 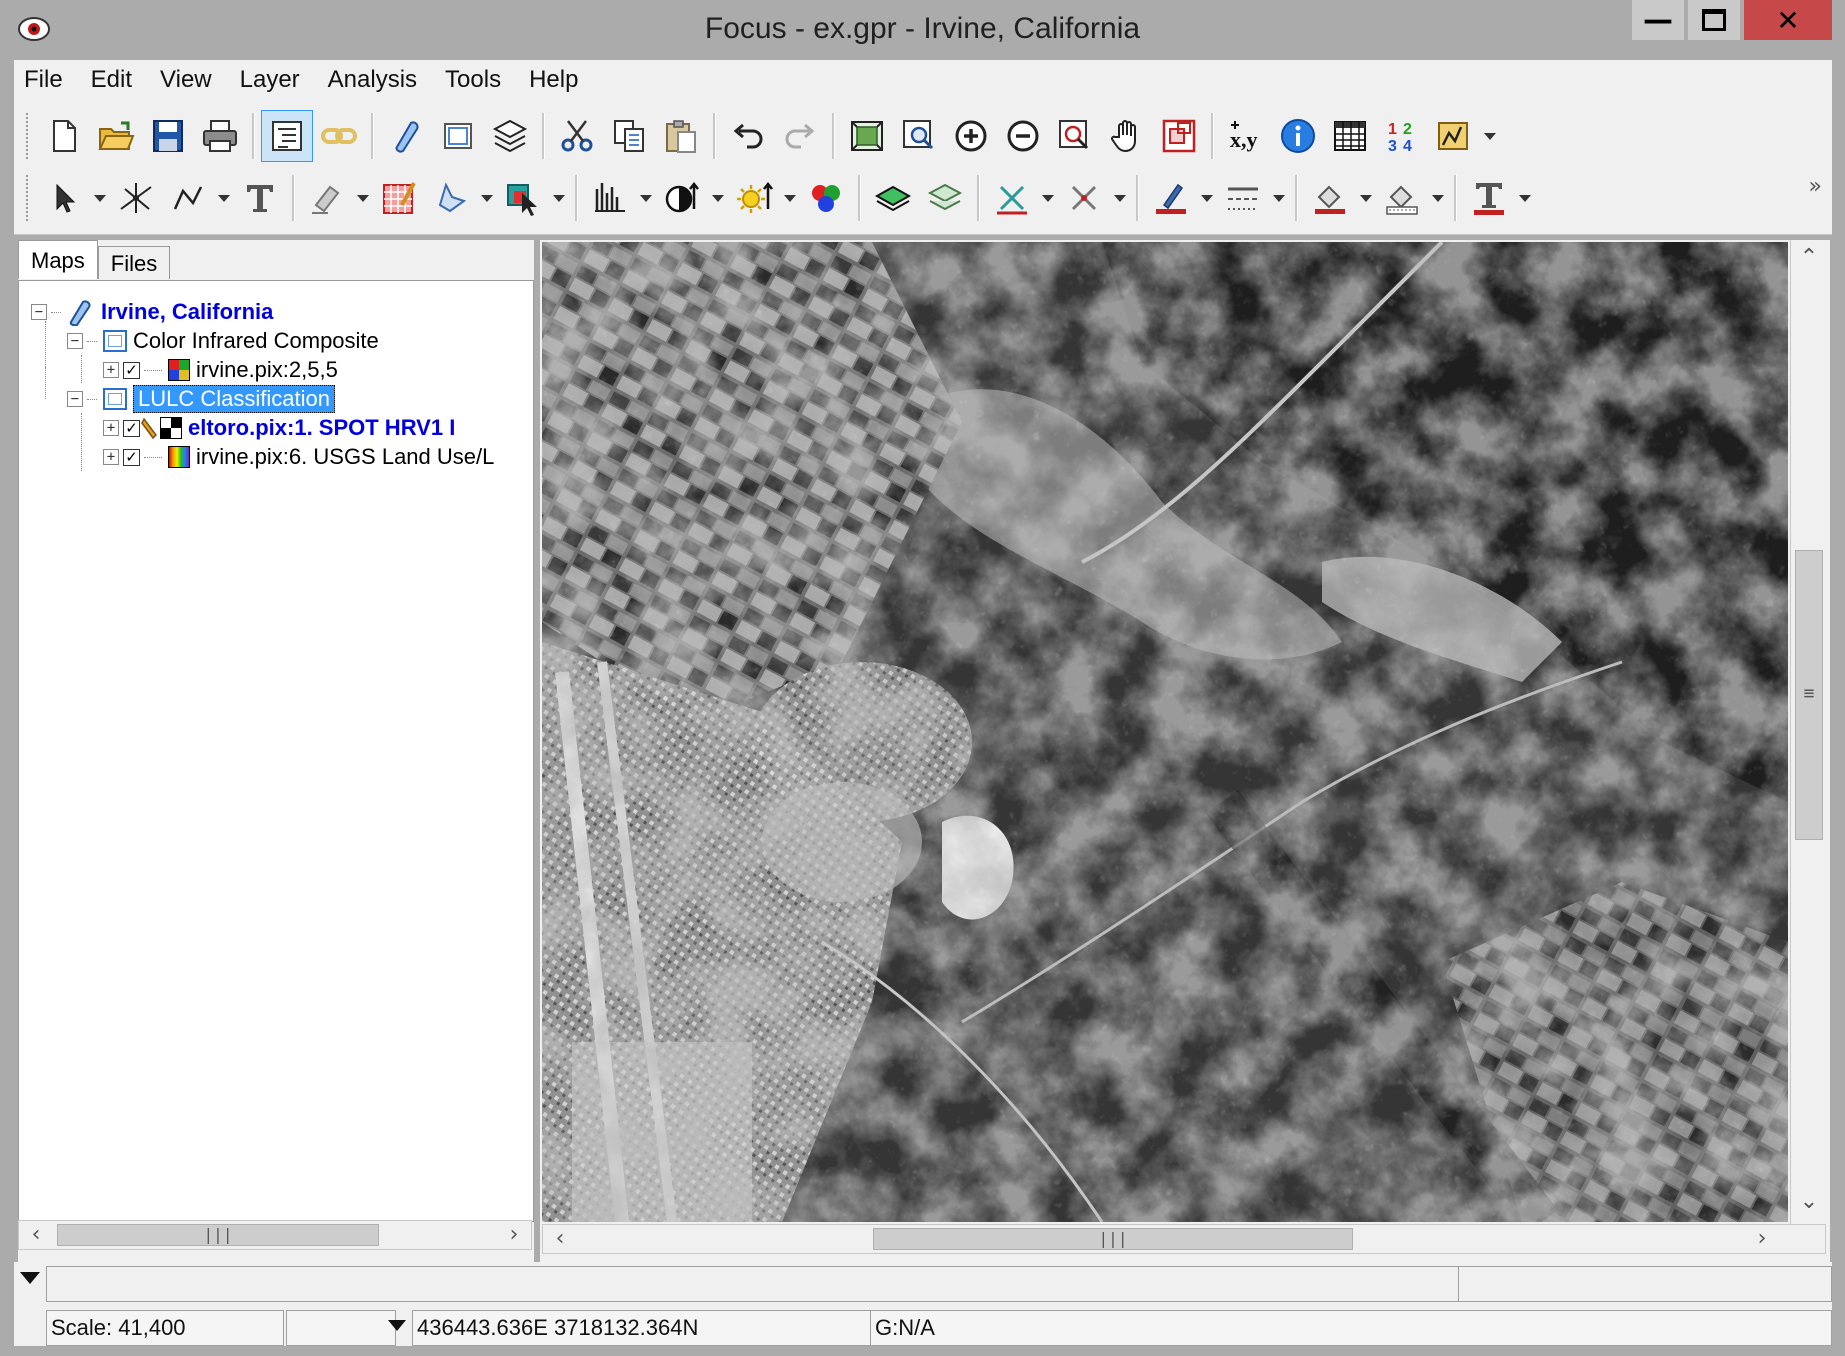 I want to click on line-color-dropdown-arrow, so click(x=1207, y=198).